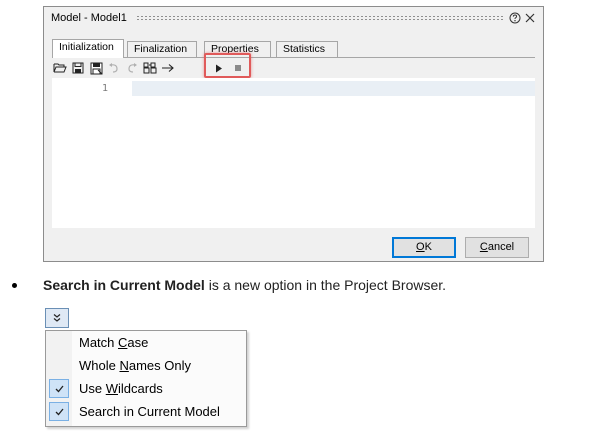 This screenshot has height=438, width=596. I want to click on save-icon, so click(78, 68).